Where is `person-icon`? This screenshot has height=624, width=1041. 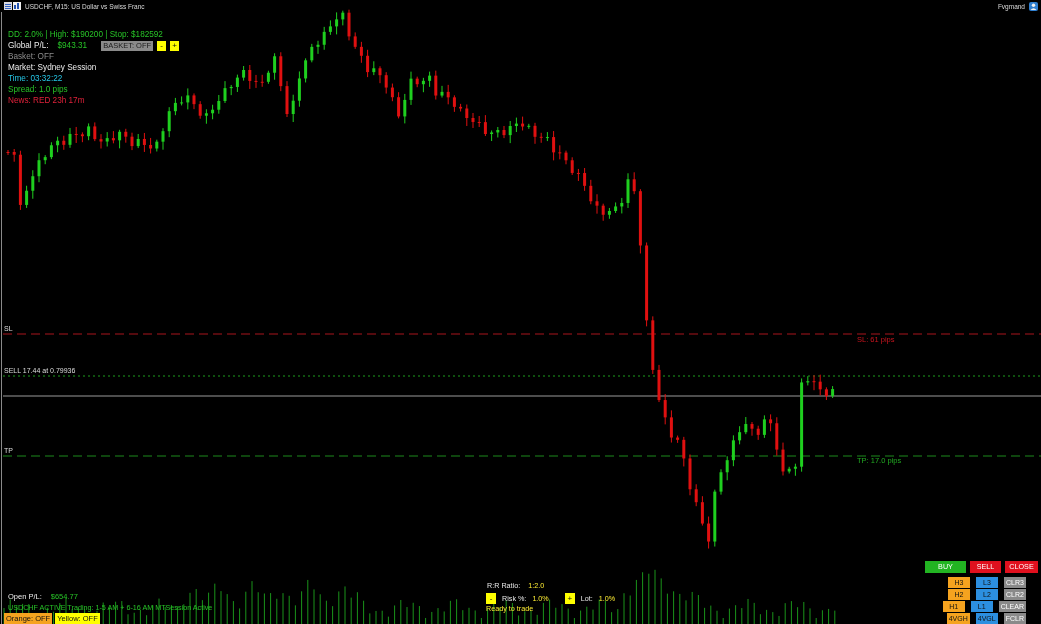
person-icon is located at coordinates (1033, 6).